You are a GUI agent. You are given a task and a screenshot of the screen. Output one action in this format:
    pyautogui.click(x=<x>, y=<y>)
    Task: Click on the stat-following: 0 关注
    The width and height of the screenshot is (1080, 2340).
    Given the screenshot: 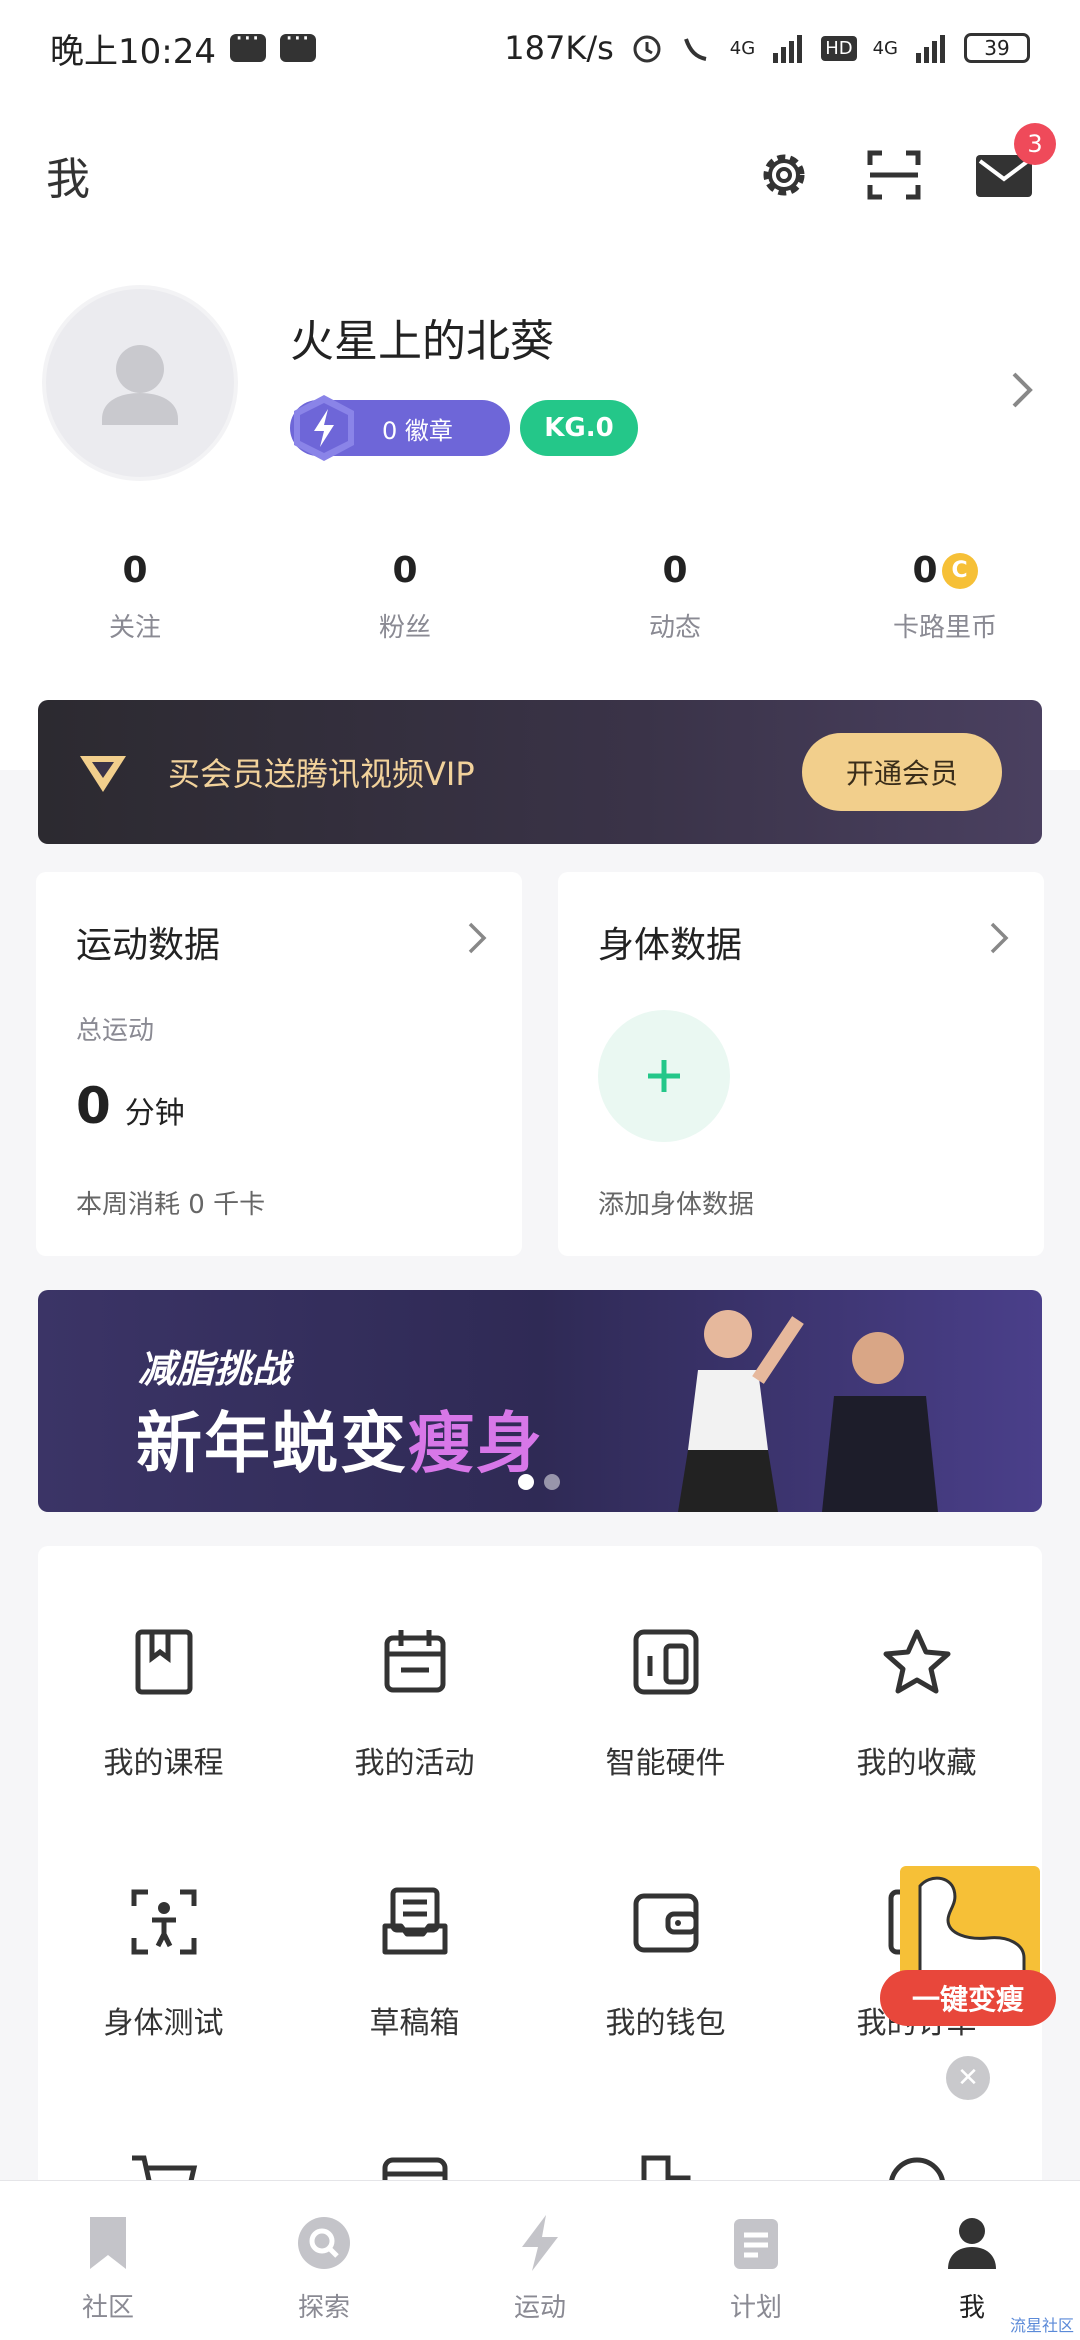 What is the action you would take?
    pyautogui.click(x=135, y=597)
    